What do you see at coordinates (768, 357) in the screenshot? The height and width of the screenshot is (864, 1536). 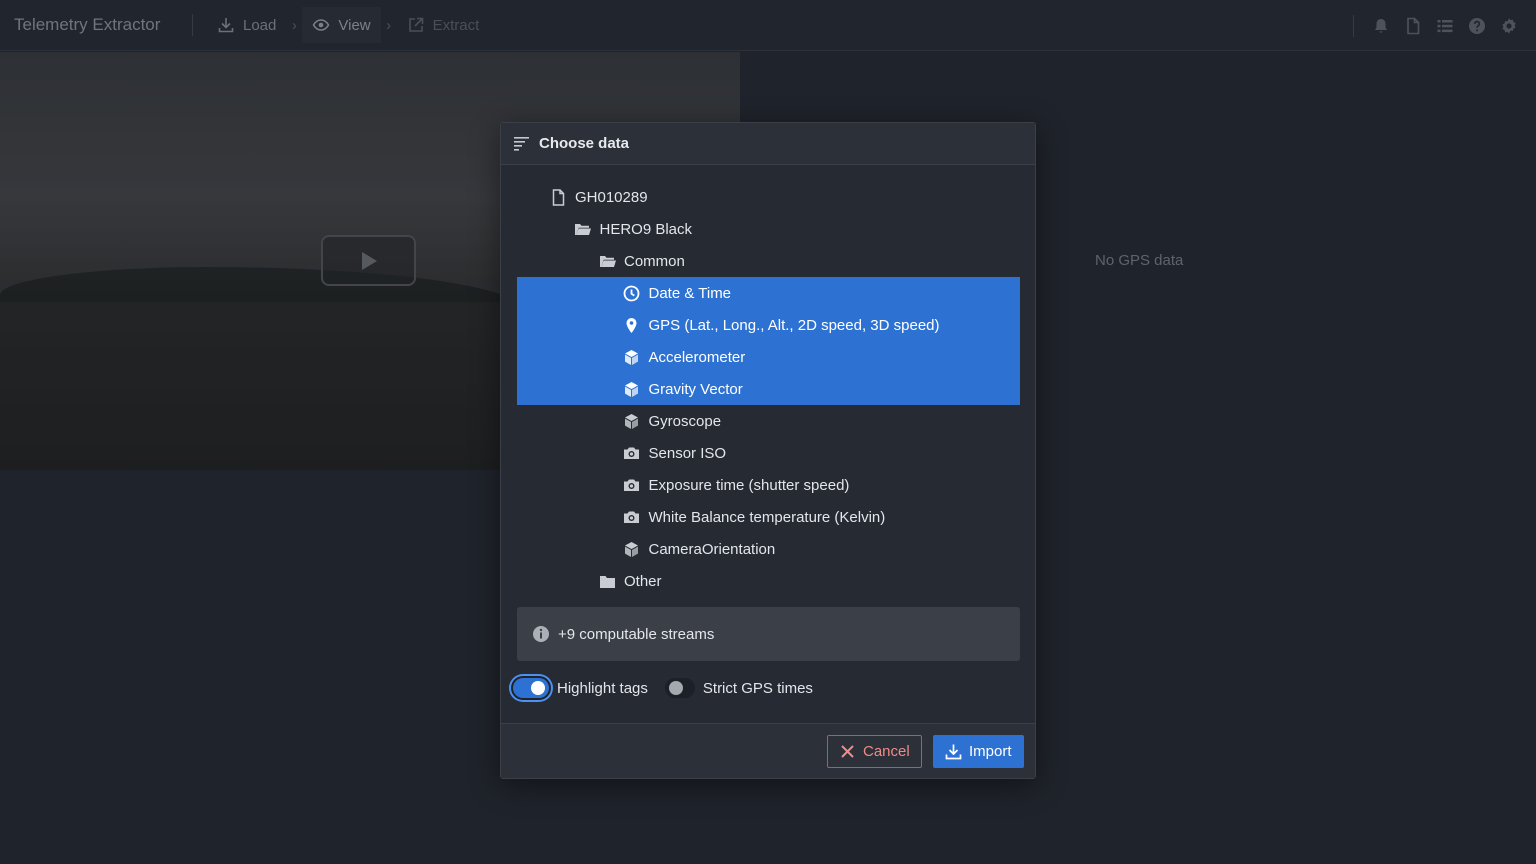 I see `tree-node: Accelerometer` at bounding box center [768, 357].